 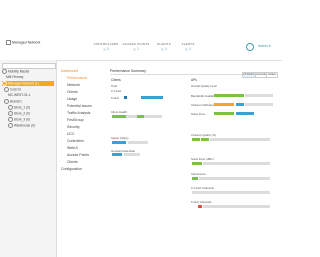 I want to click on tree-item-store-2: Store_2 (0), so click(x=19, y=113).